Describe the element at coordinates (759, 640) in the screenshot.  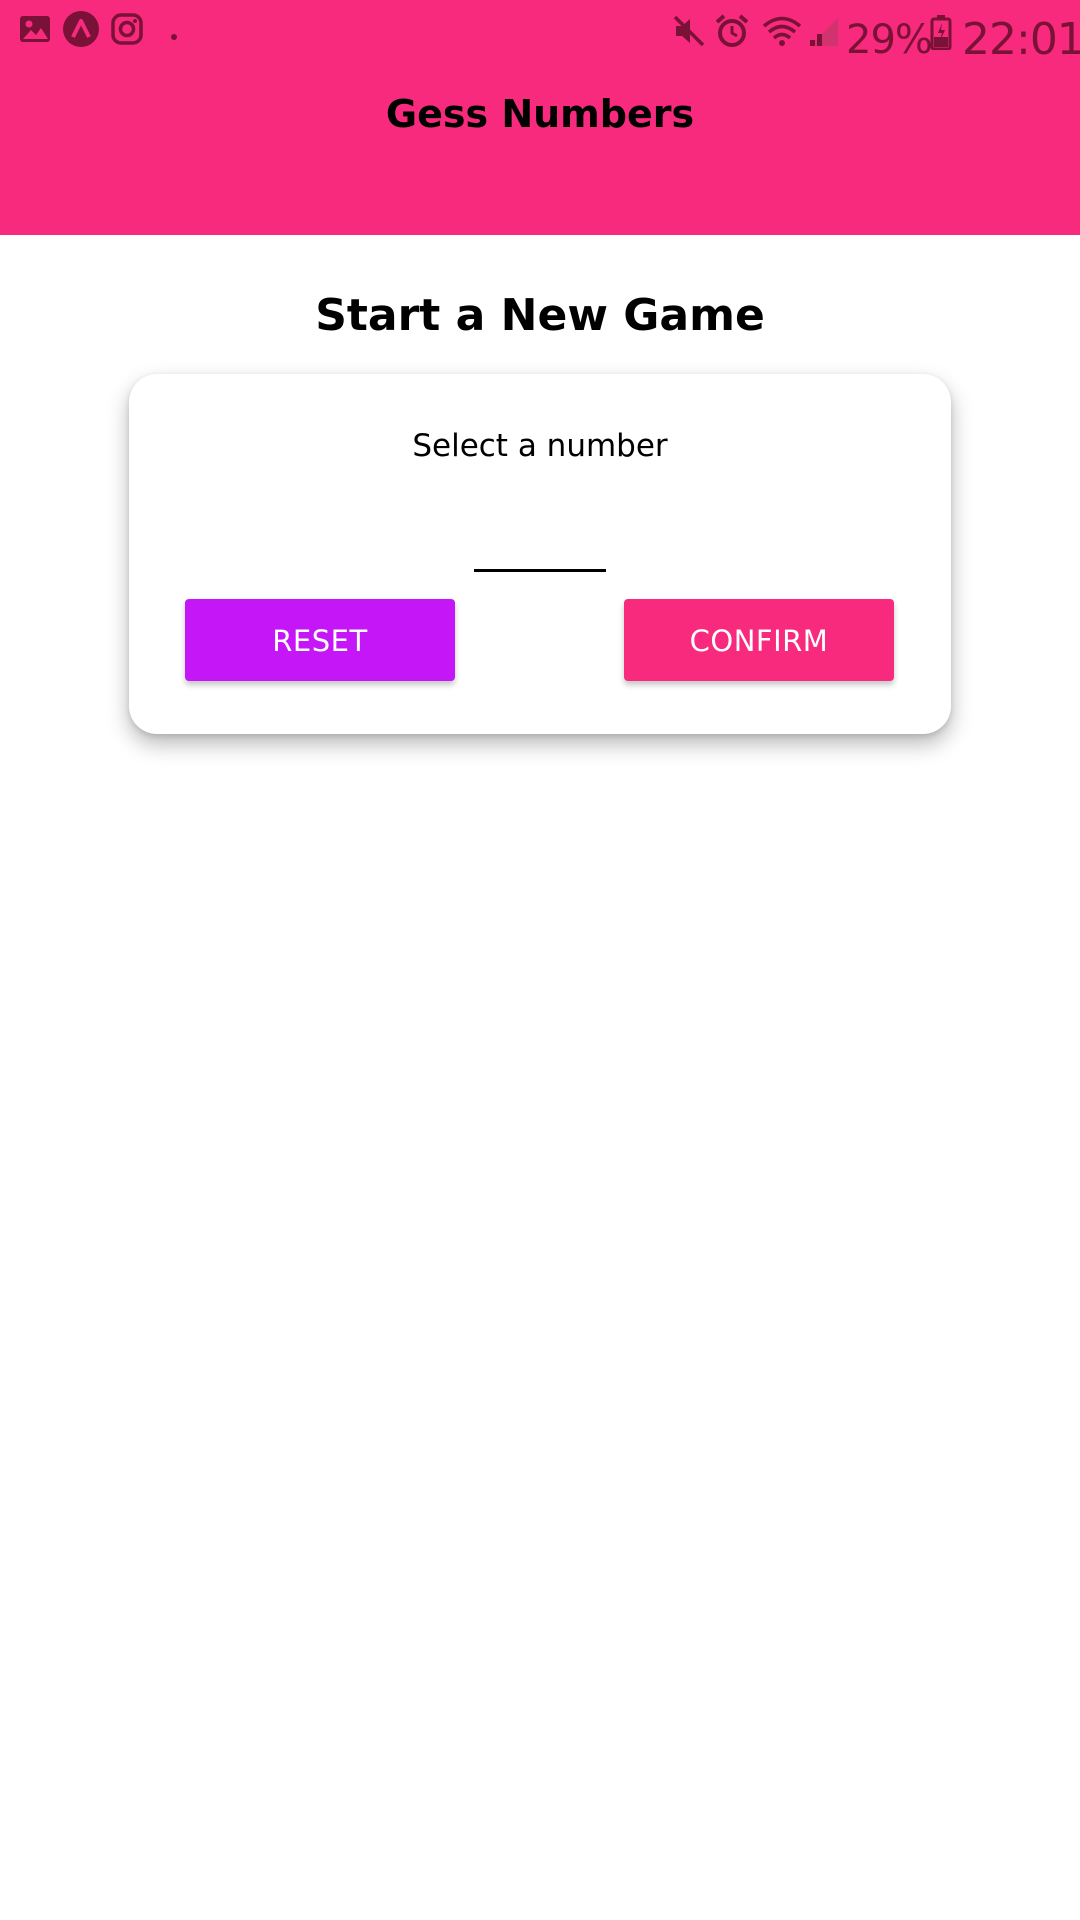
I see `confirm-button: CONFIRM` at that location.